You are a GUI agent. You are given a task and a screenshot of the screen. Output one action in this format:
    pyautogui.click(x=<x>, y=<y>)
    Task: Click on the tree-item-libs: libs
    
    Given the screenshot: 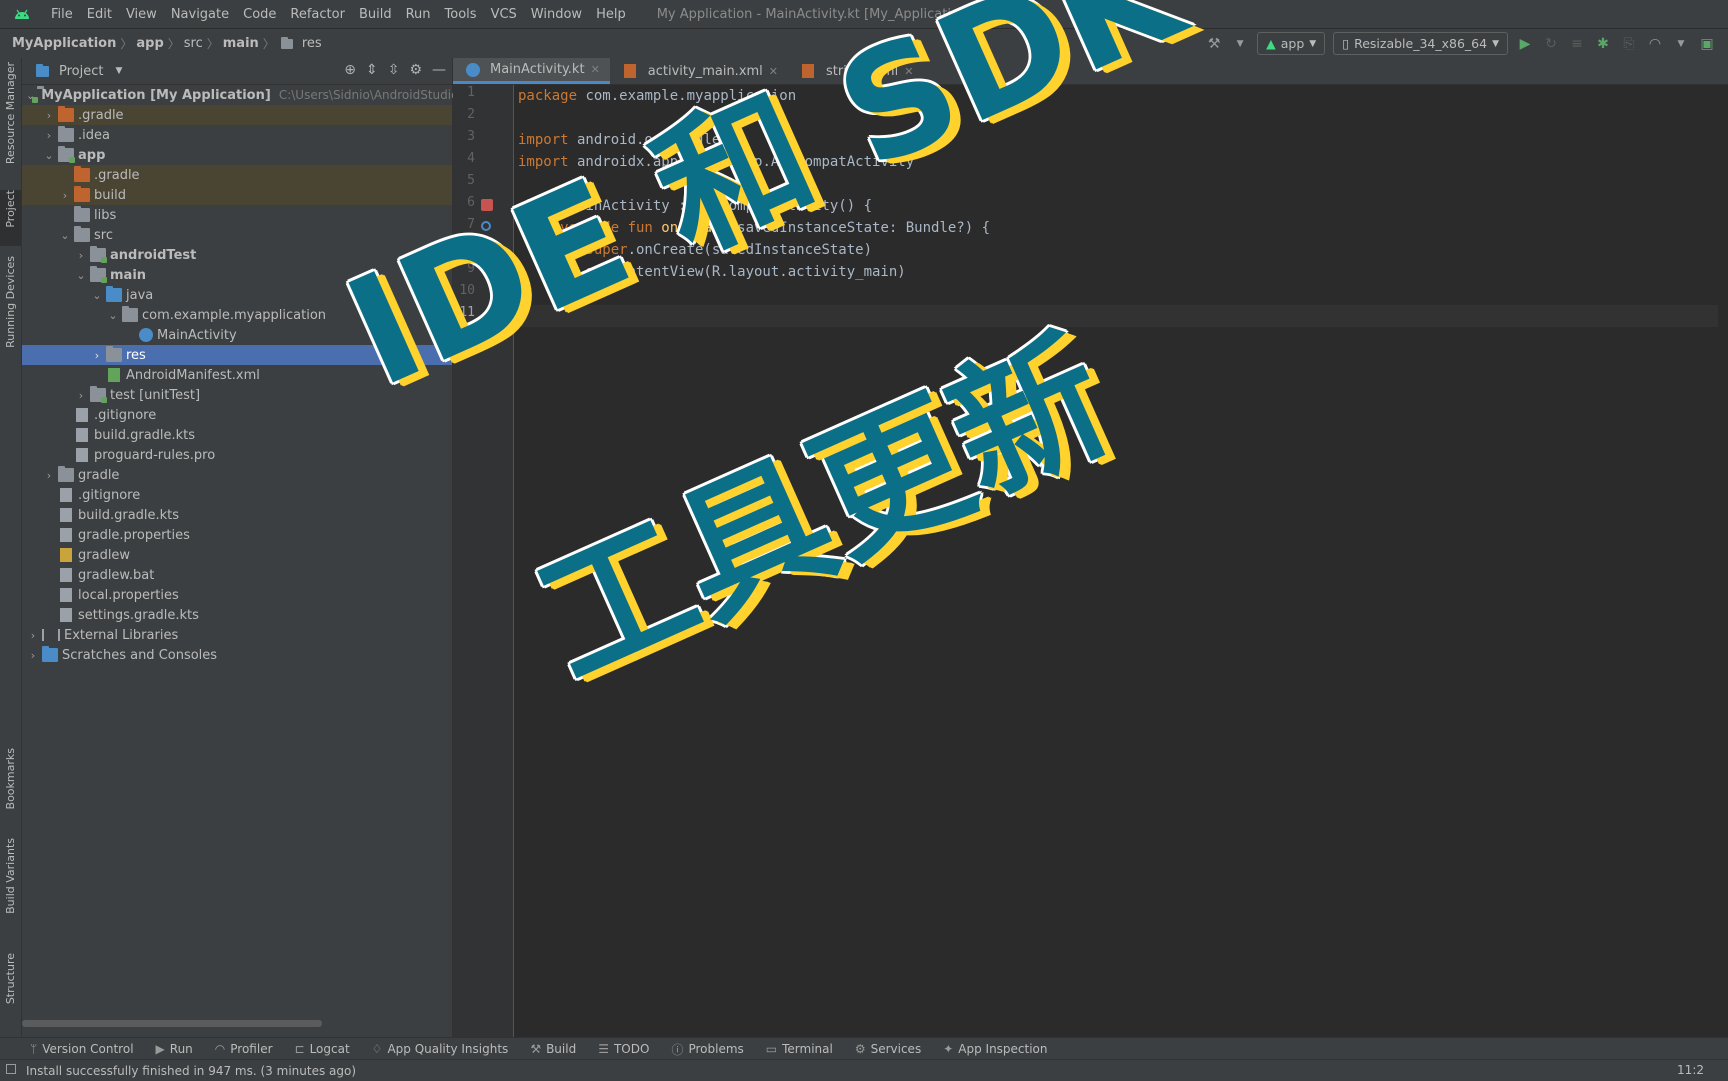 What is the action you would take?
    pyautogui.click(x=237, y=215)
    